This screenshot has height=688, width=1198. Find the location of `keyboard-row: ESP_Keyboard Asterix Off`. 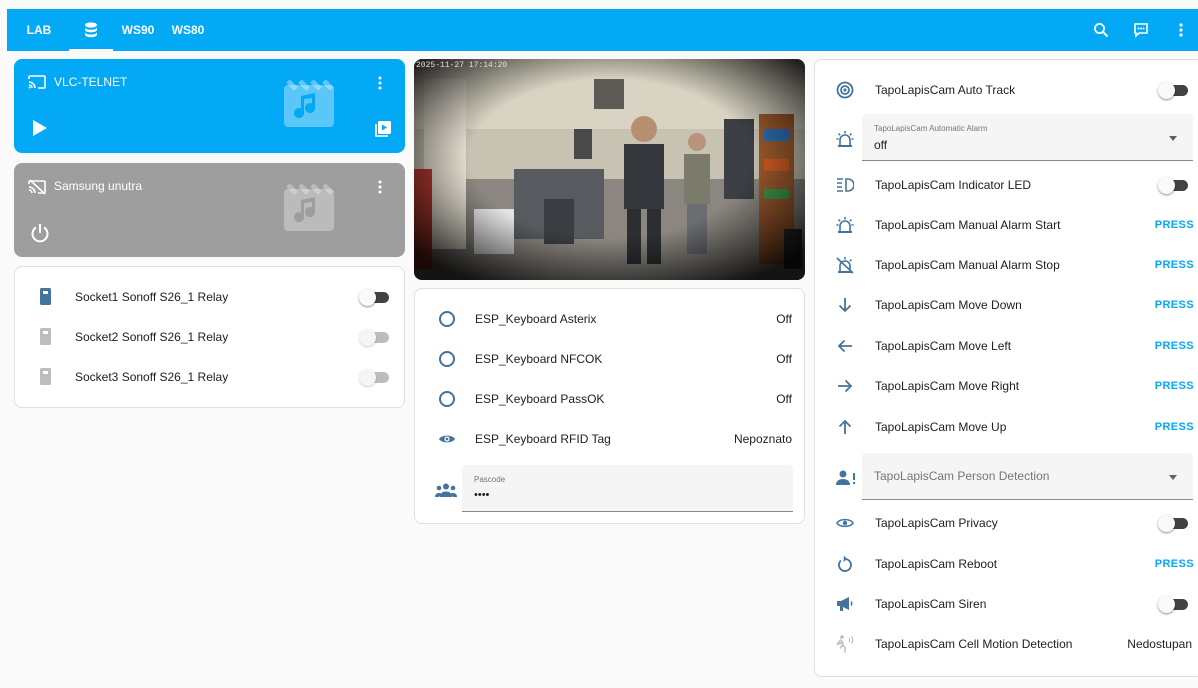

keyboard-row: ESP_Keyboard Asterix Off is located at coordinates (609, 319).